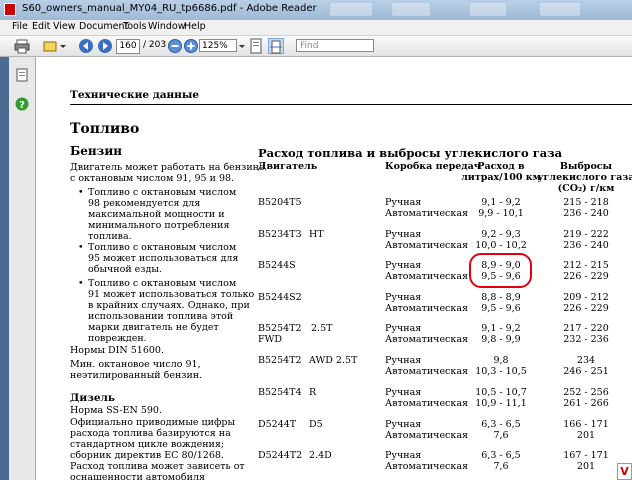 Image resolution: width=632 pixels, height=480 pixels. What do you see at coordinates (135, 95) in the screenshot?
I see `page-header: Технические данные` at bounding box center [135, 95].